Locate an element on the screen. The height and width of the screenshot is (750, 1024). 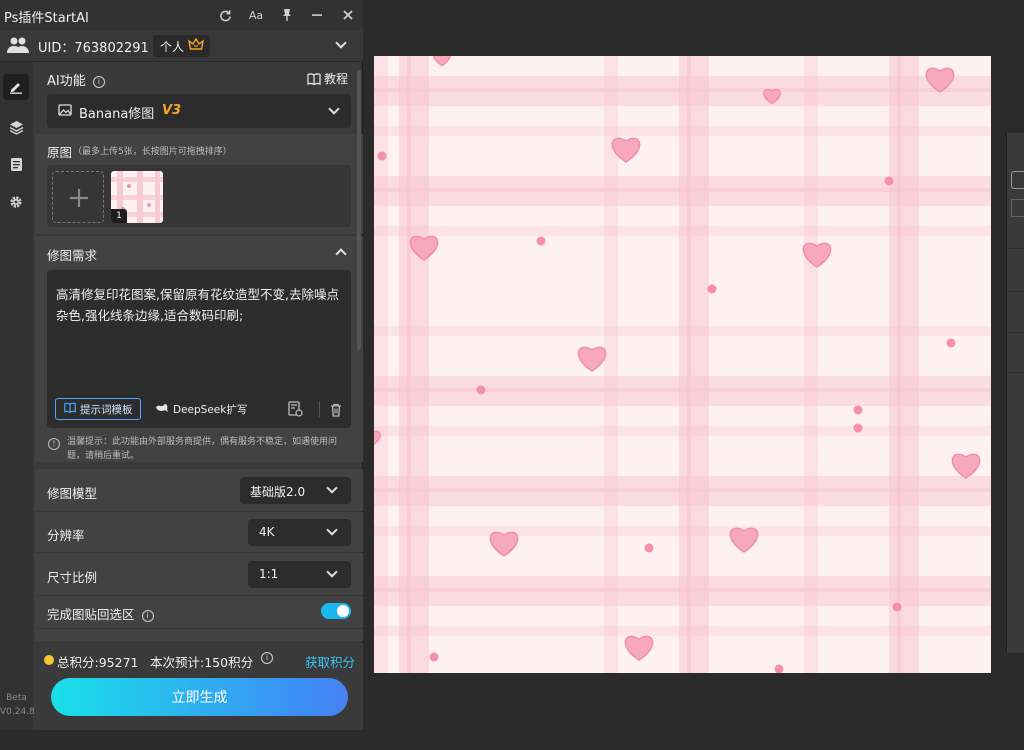
model-select: 基础版2.0 is located at coordinates (295, 490).